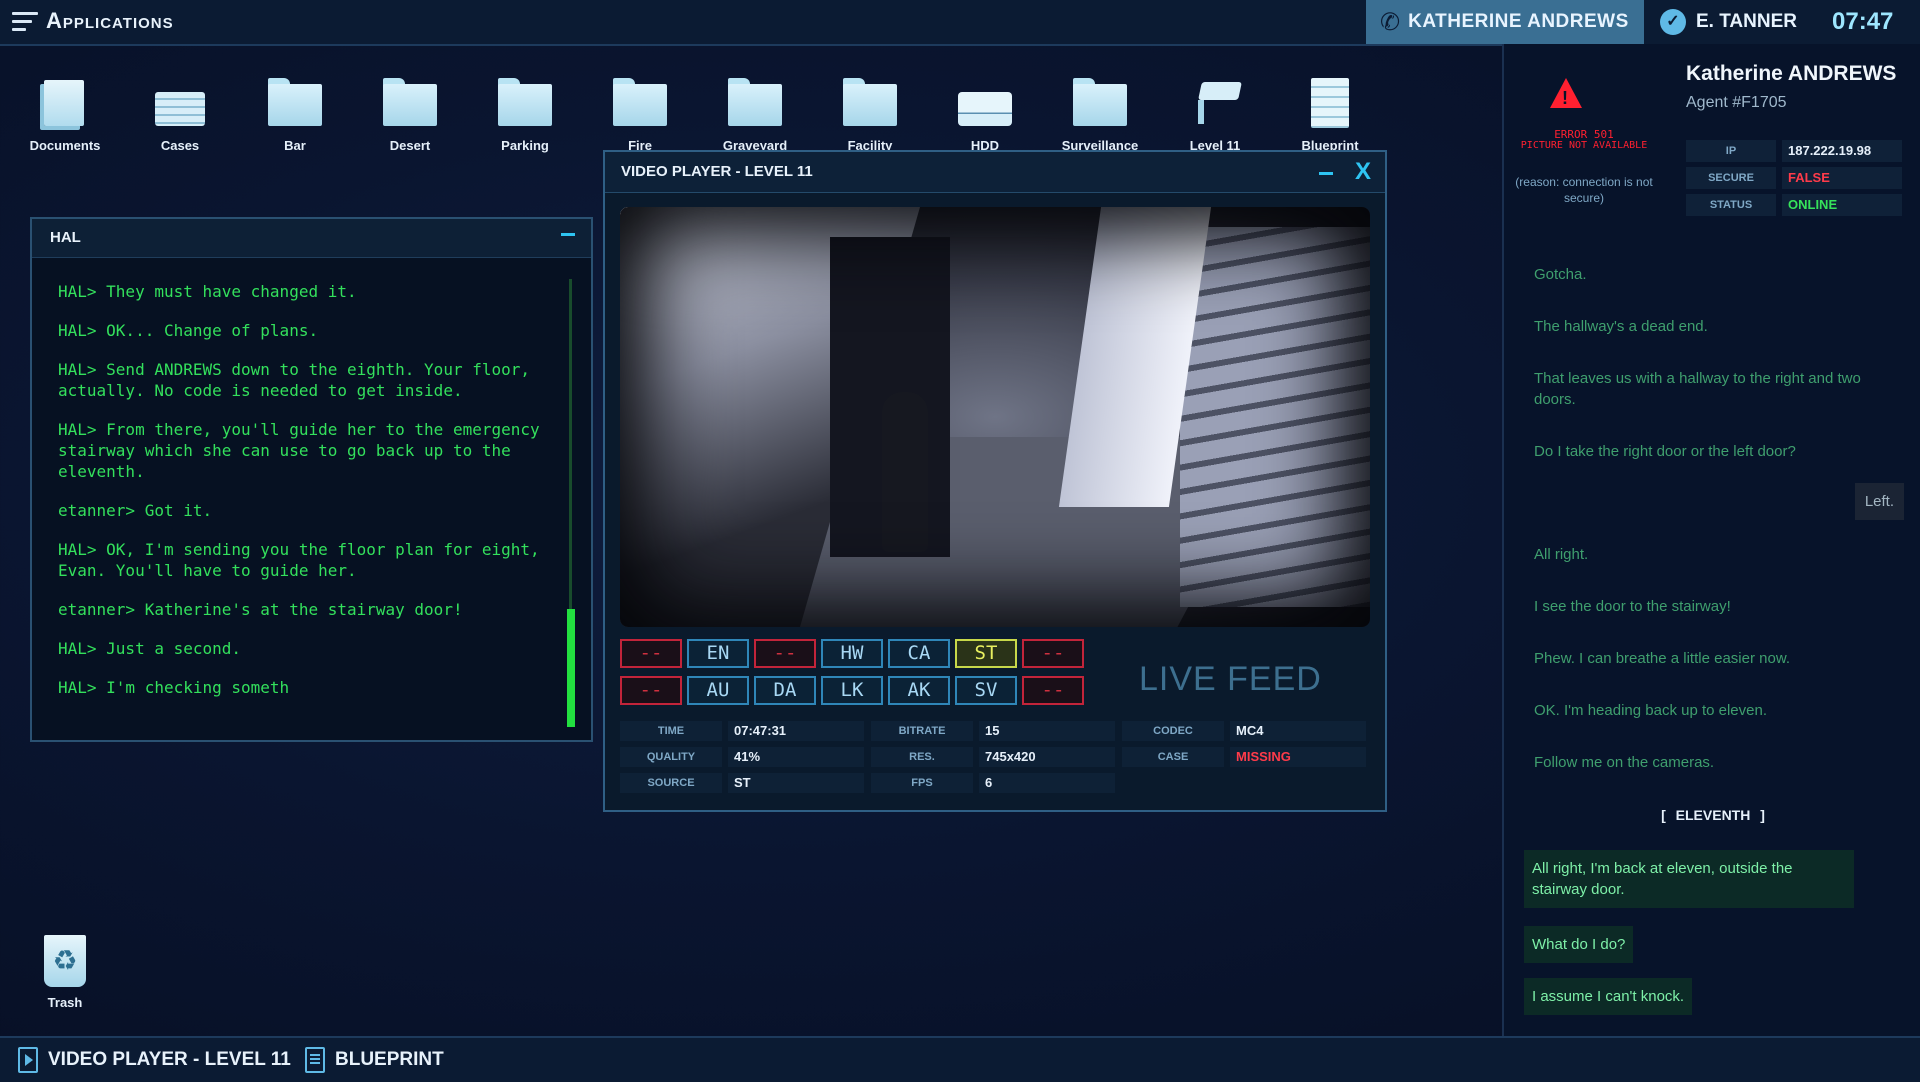  Describe the element at coordinates (1047, 731) in the screenshot. I see `info-bitrate: 15` at that location.